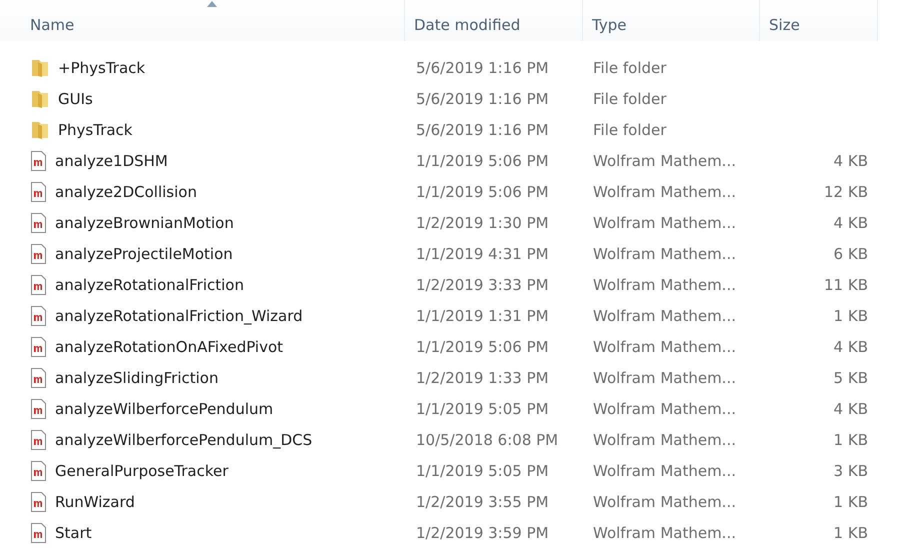 The height and width of the screenshot is (558, 897). I want to click on file-size: 5 KB, so click(850, 377).